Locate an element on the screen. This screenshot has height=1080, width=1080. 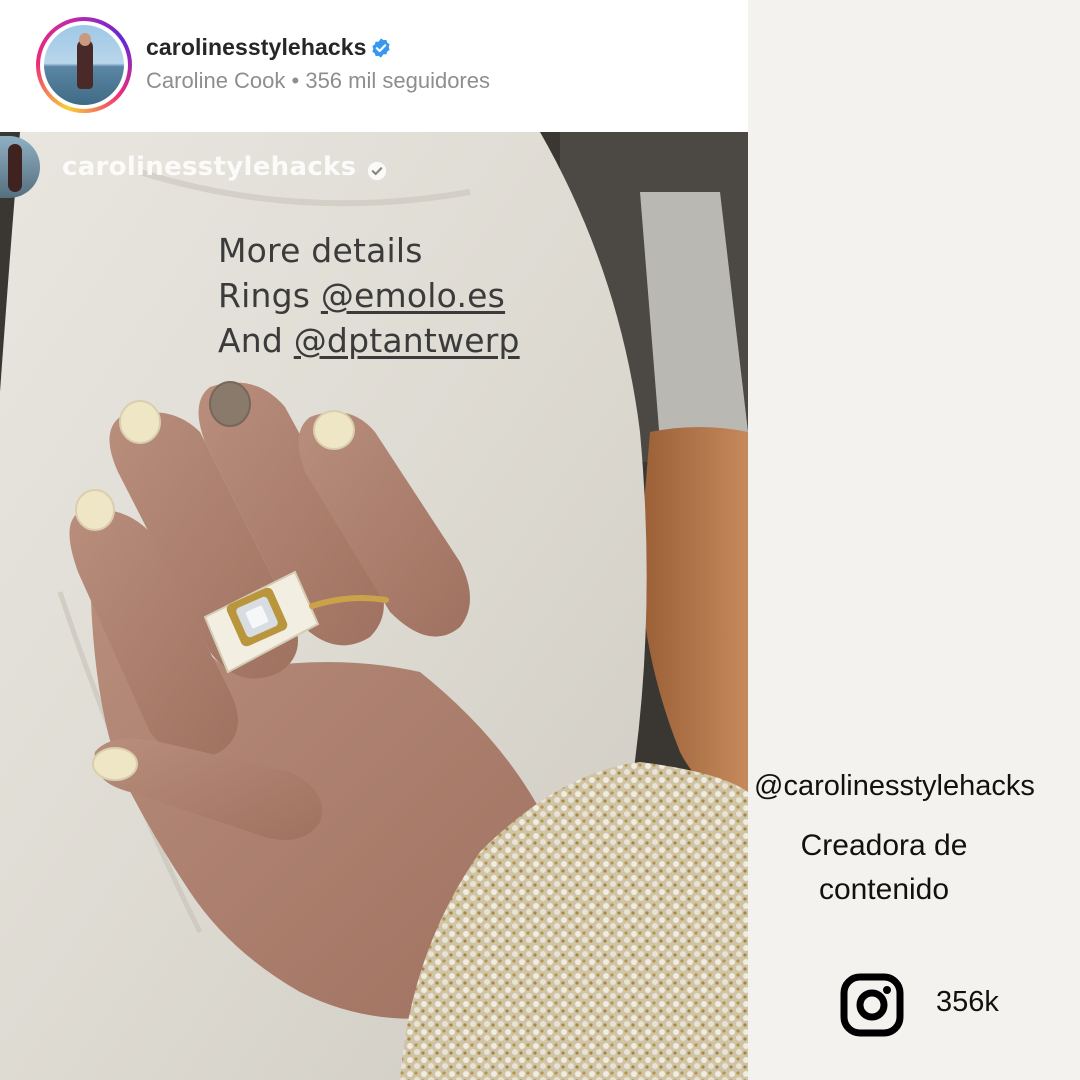
caption-line-1: More details is located at coordinates (320, 250).